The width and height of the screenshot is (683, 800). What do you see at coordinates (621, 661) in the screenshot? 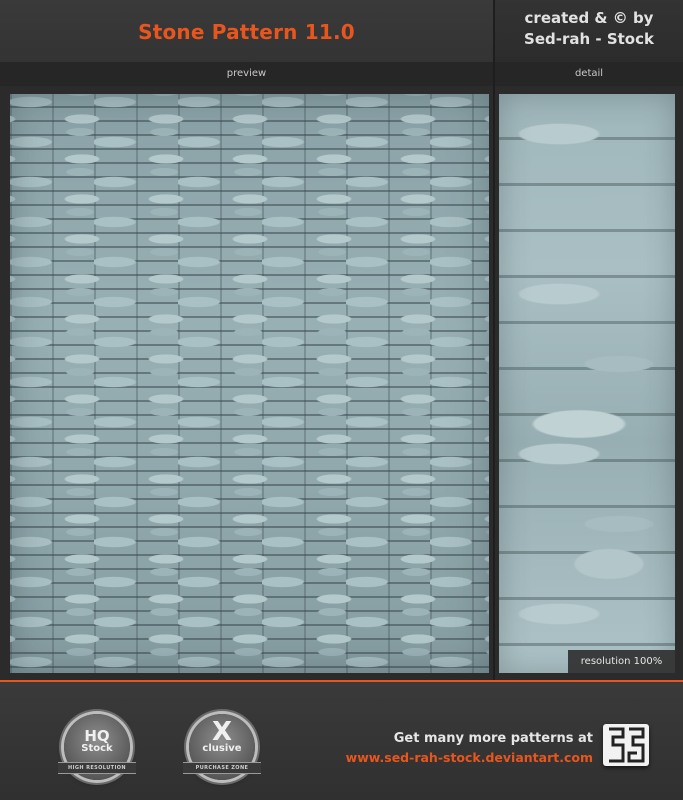
I see `resolution-badge: resolution 100%` at bounding box center [621, 661].